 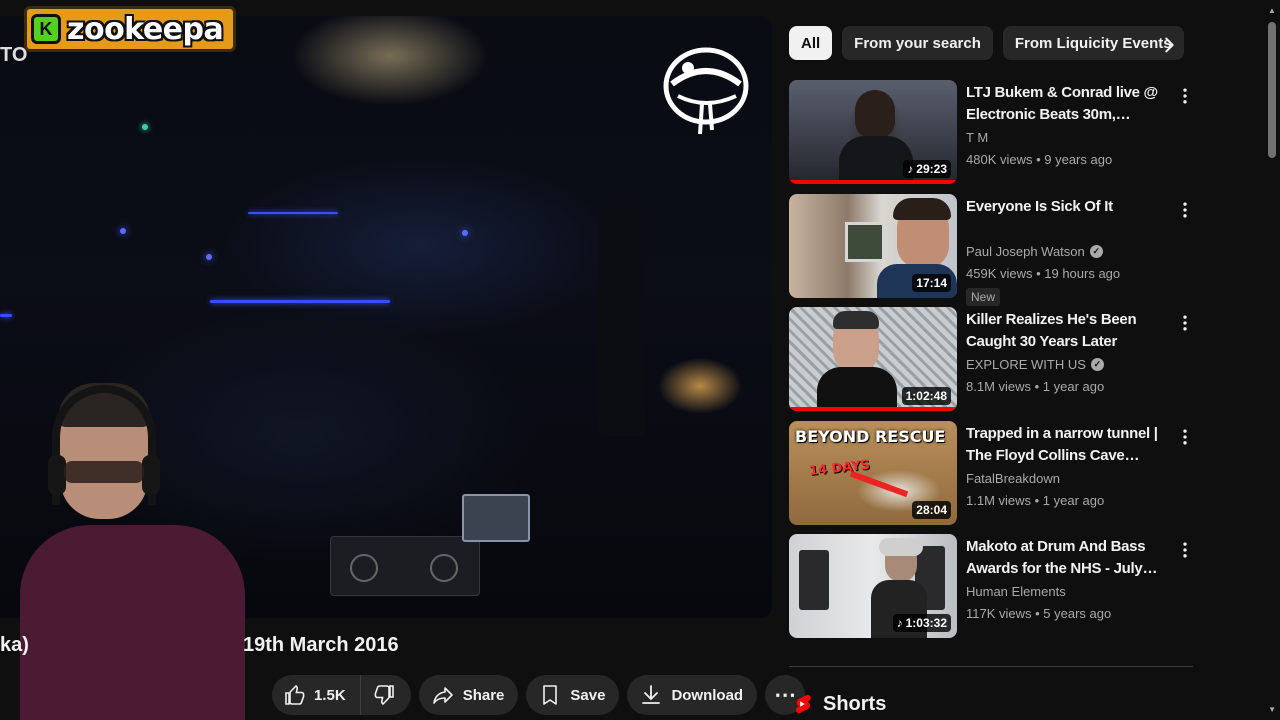 I want to click on video-duration: ♪ 29:23, so click(x=927, y=169).